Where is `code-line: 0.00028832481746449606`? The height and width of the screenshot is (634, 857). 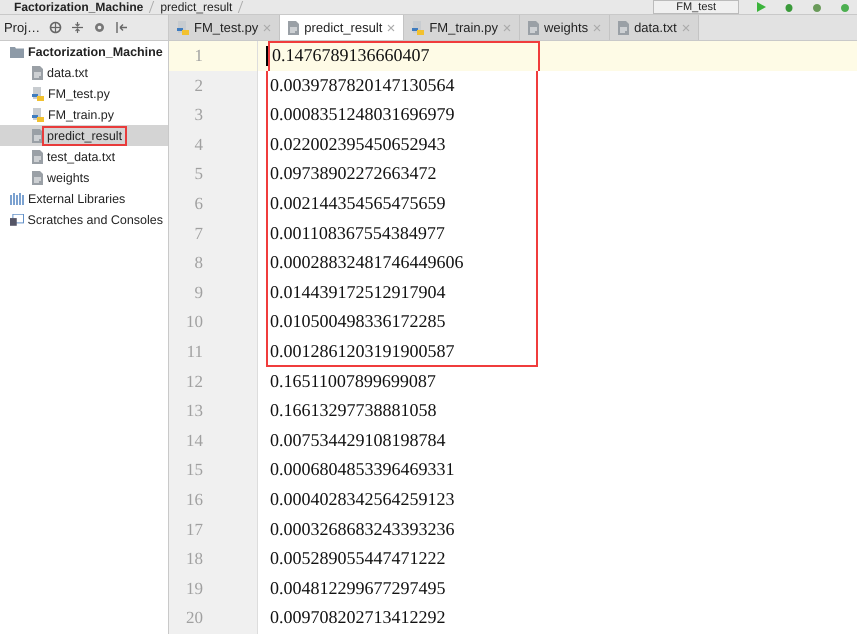 code-line: 0.00028832481746449606 is located at coordinates (367, 262).